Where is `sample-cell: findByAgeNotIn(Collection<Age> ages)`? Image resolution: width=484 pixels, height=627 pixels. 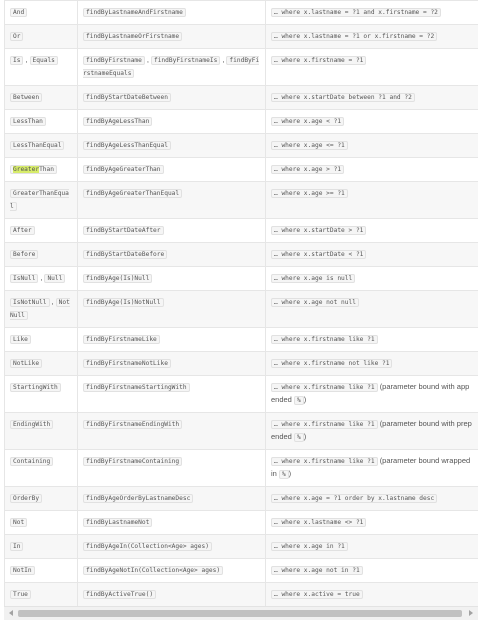
sample-cell: findByAgeNotIn(Collection<Age> ages) is located at coordinates (171, 570).